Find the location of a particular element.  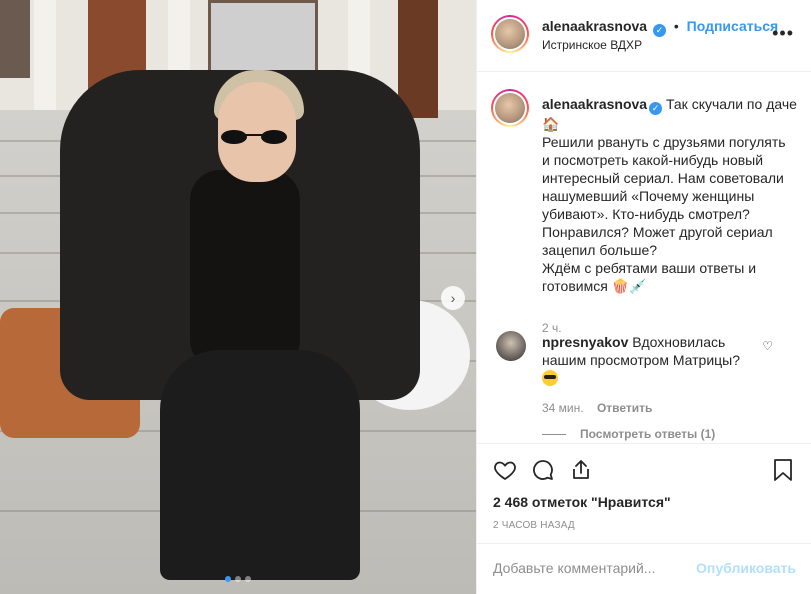

background-door is located at coordinates (418, 59).